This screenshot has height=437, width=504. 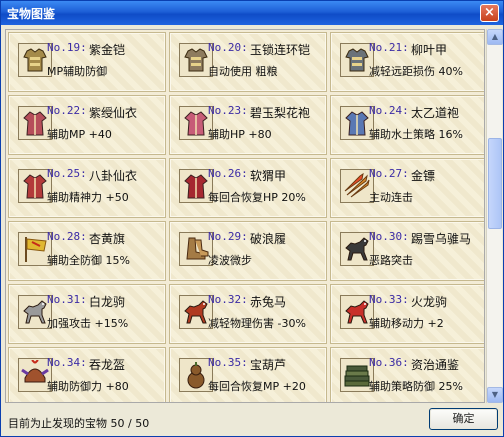 I want to click on treasure-card: No.34: 吞龙盔辅助防御力 +80, so click(x=87, y=374).